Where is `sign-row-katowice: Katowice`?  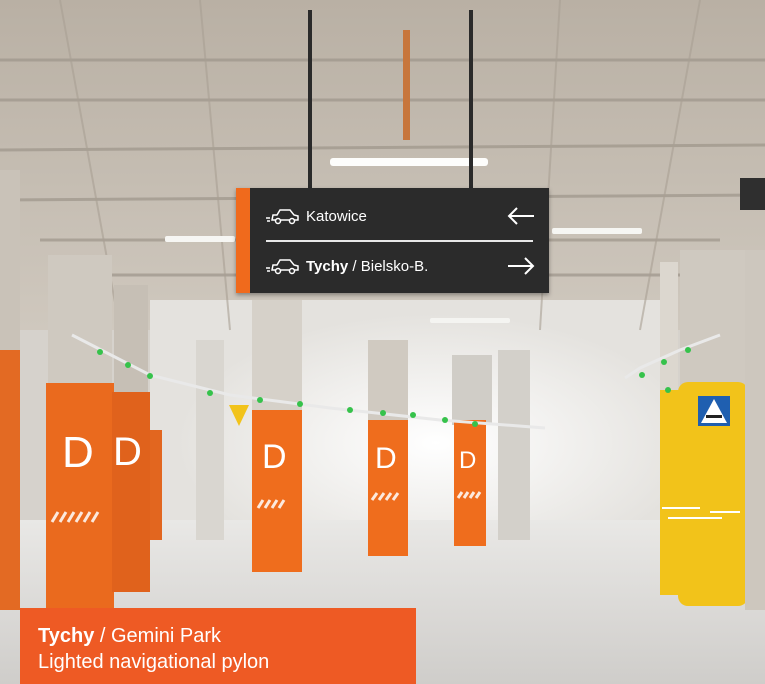 sign-row-katowice: Katowice is located at coordinates (400, 216).